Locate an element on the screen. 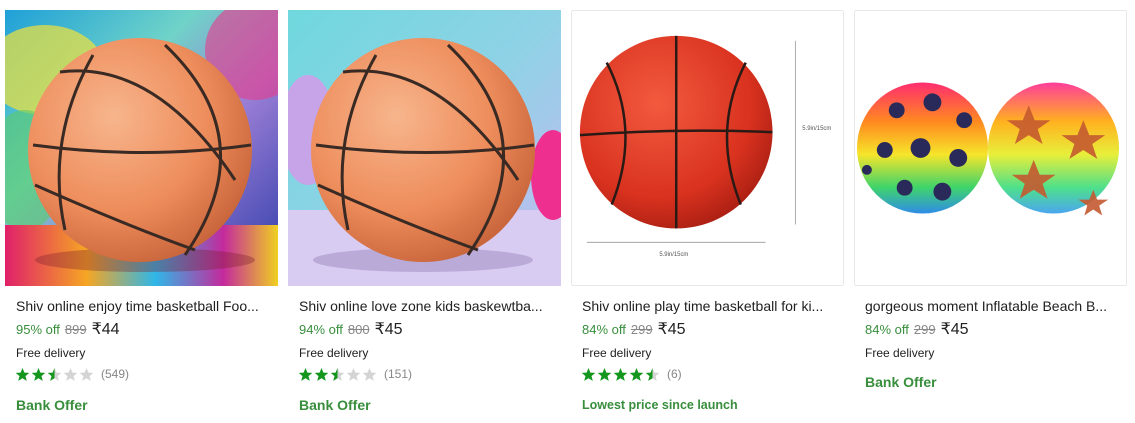 This screenshot has width=1135, height=423. review-count: (6) is located at coordinates (674, 374).